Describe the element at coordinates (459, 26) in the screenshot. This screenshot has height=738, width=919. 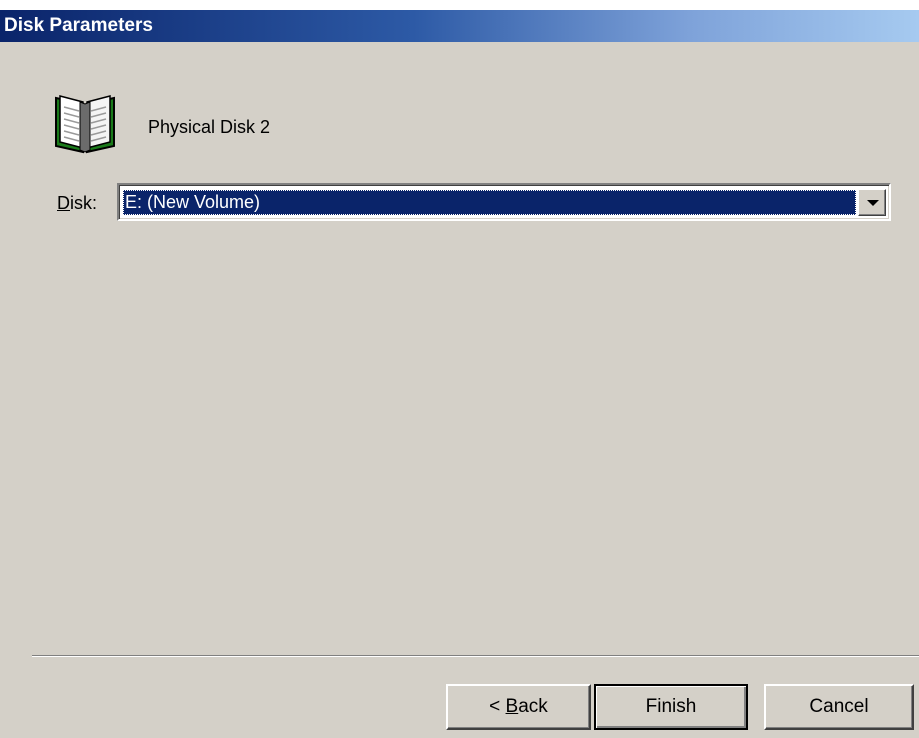
I see `dialog-title: Disk Parameters` at that location.